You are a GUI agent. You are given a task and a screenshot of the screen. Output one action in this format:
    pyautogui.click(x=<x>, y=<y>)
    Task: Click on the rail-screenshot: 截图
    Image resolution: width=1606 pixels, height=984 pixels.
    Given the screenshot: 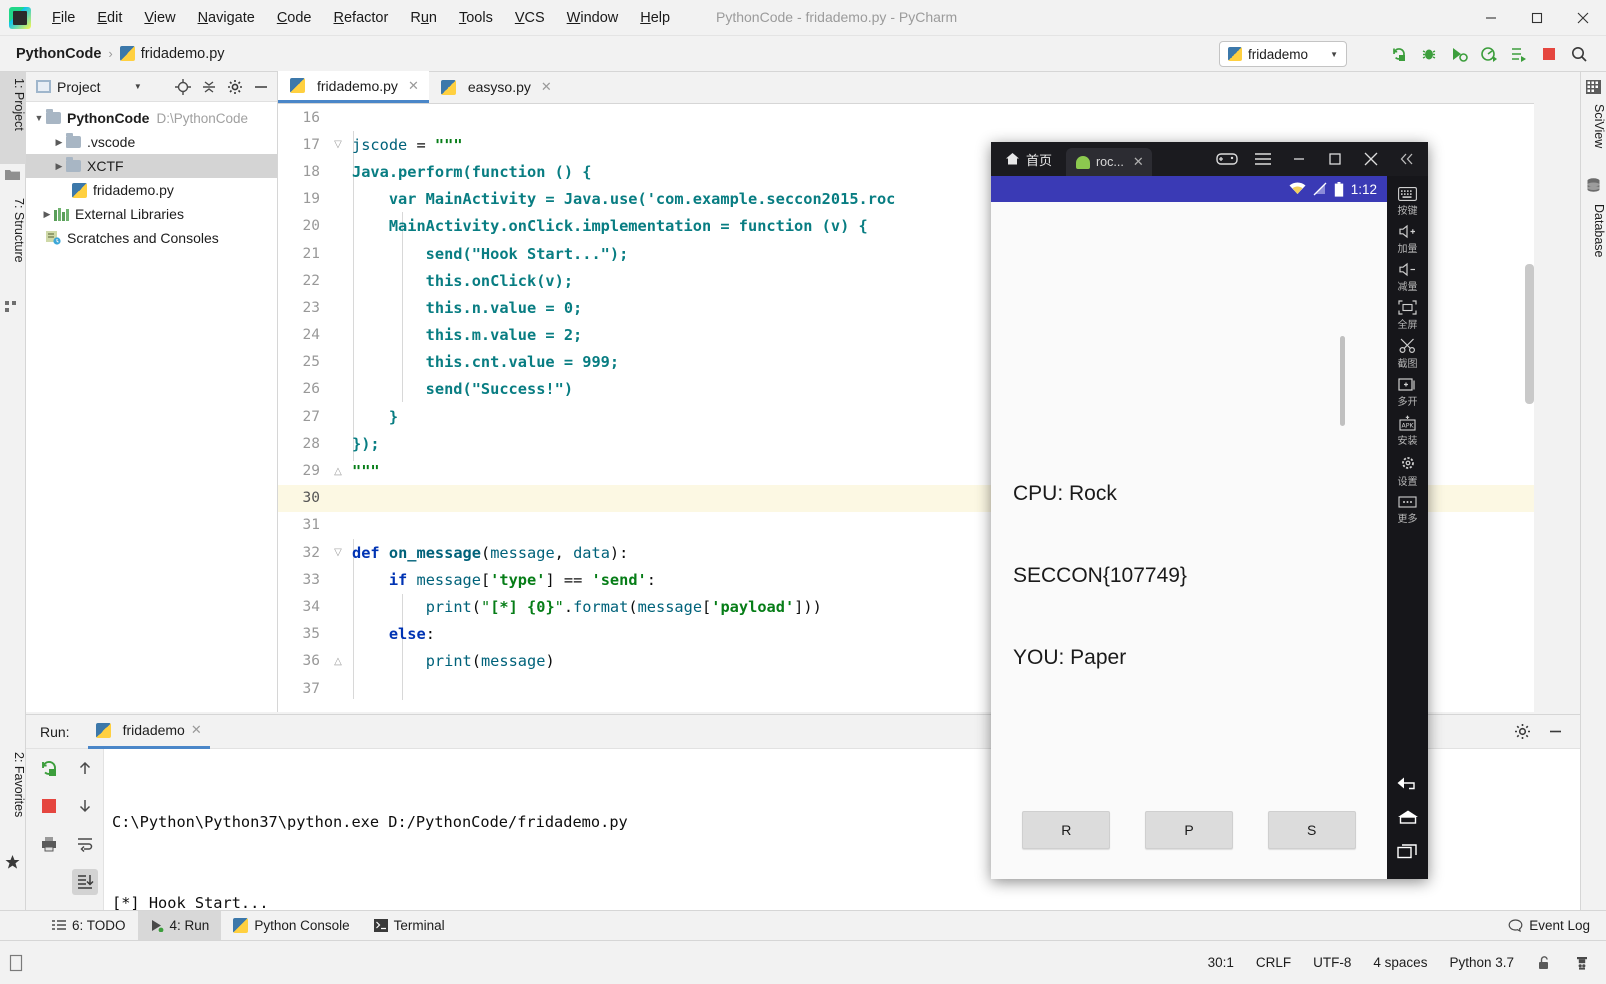 What is the action you would take?
    pyautogui.click(x=1407, y=354)
    